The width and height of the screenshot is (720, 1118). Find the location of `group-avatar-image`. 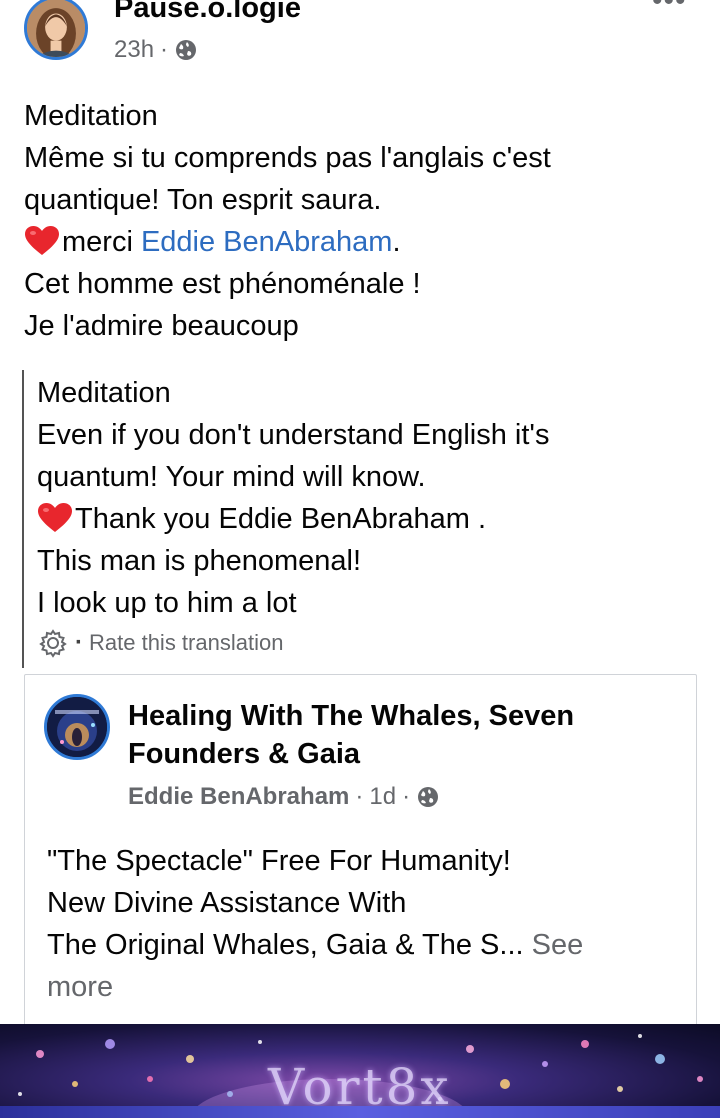

group-avatar-image is located at coordinates (77, 727).